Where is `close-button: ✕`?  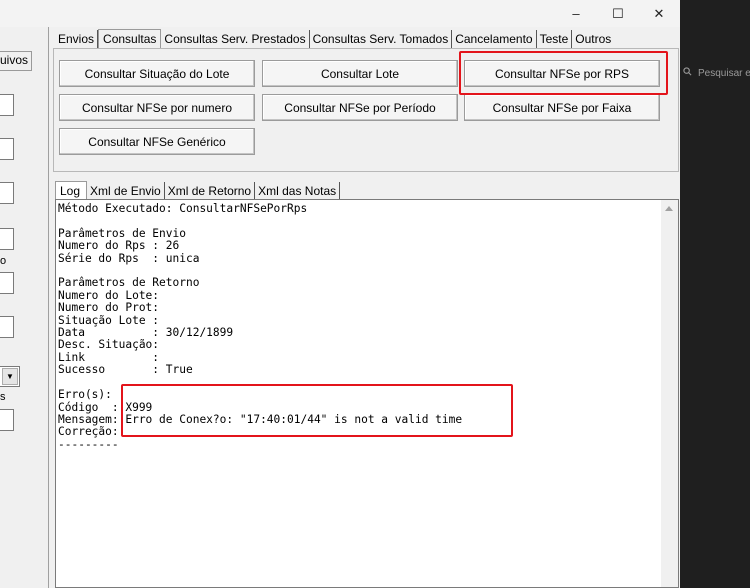
close-button: ✕ is located at coordinates (659, 13).